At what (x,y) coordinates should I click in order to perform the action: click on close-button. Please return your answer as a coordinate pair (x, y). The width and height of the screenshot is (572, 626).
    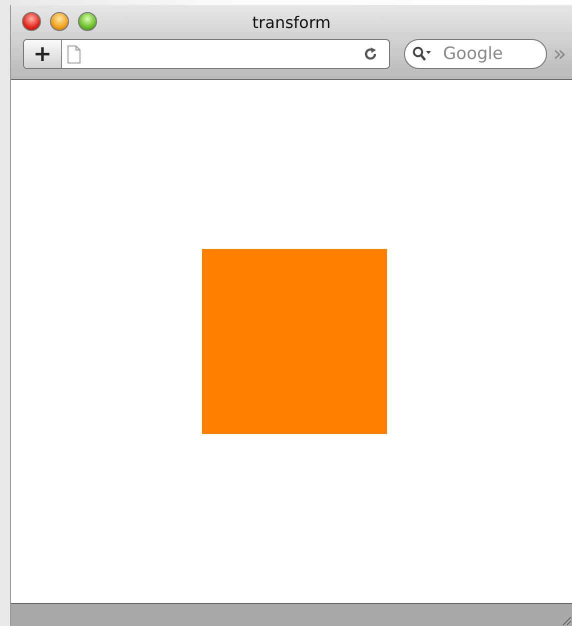
    Looking at the image, I should click on (31, 21).